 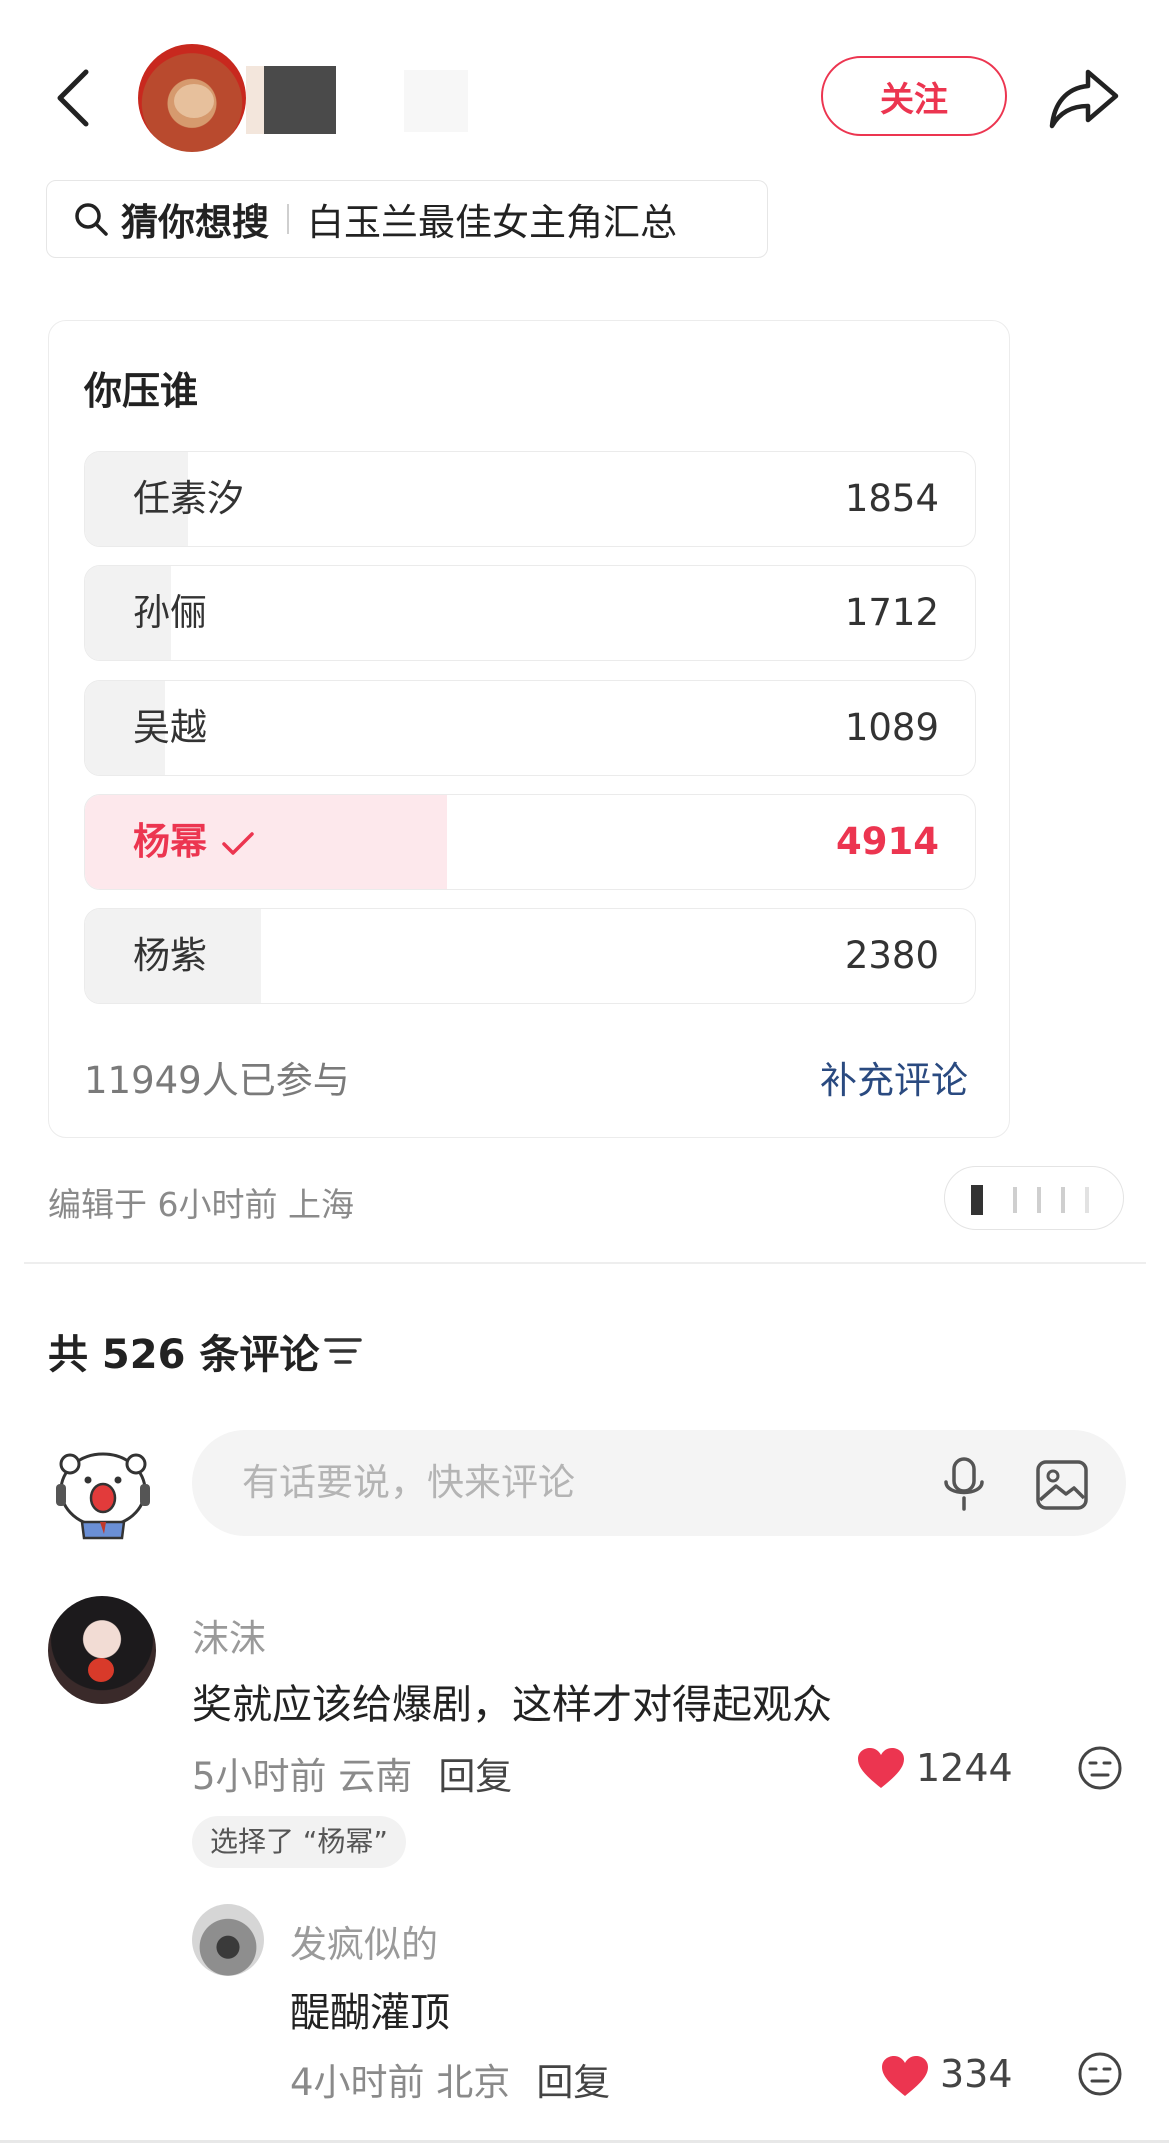 What do you see at coordinates (891, 498) in the screenshot?
I see `poll-option-count: 1854` at bounding box center [891, 498].